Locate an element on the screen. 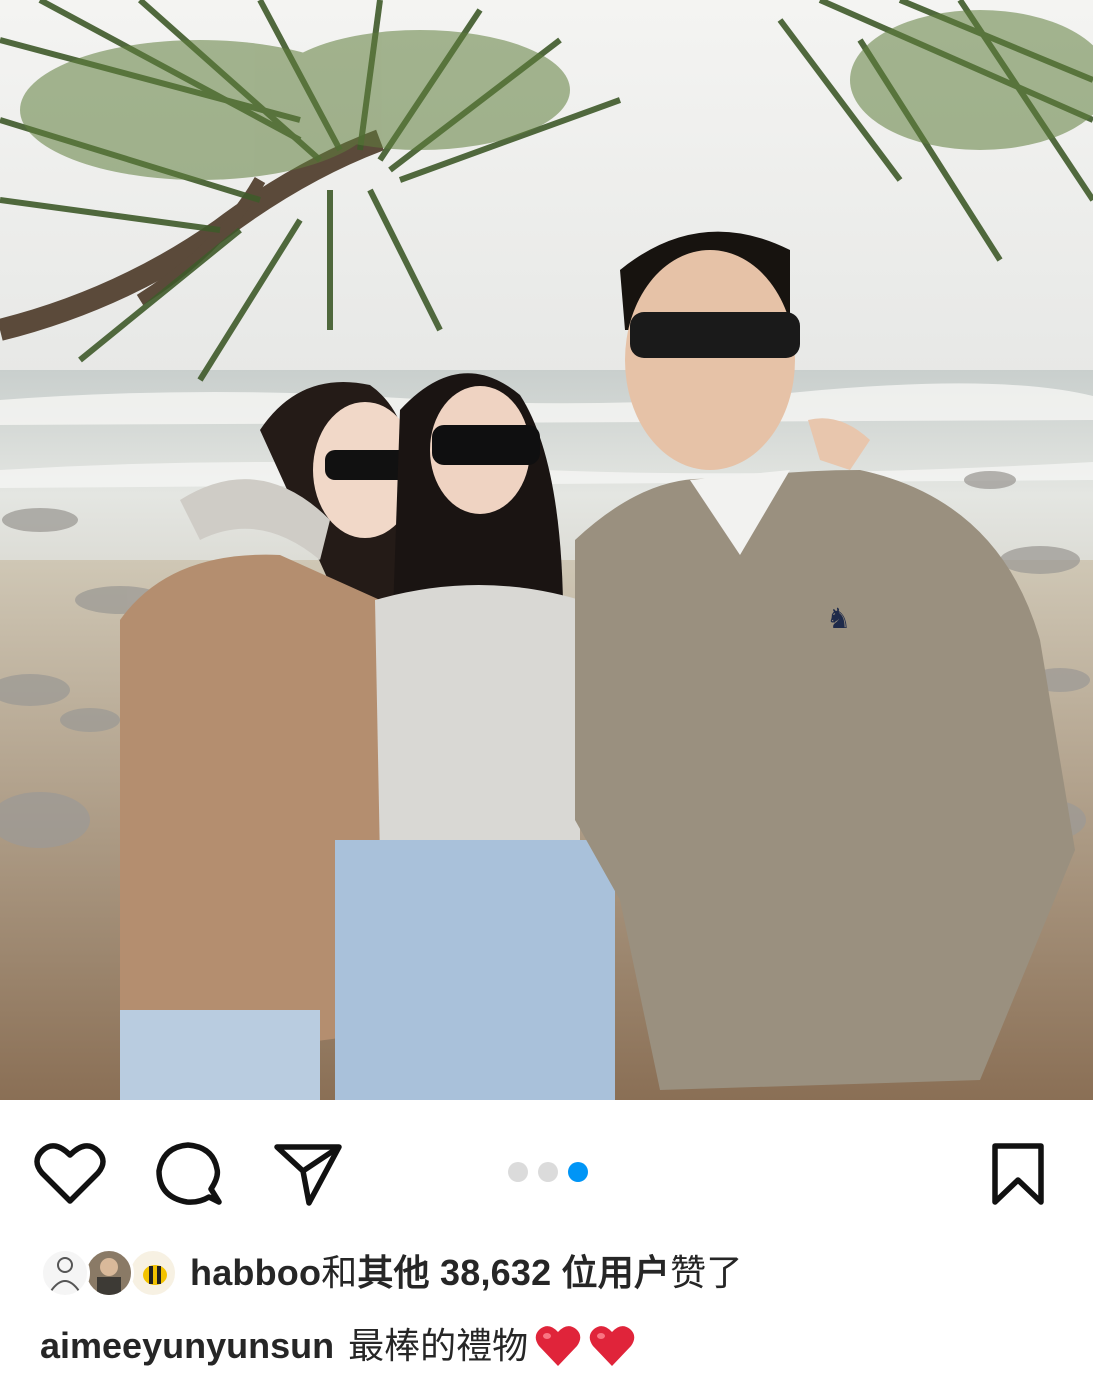  comment-button is located at coordinates (188, 1174).